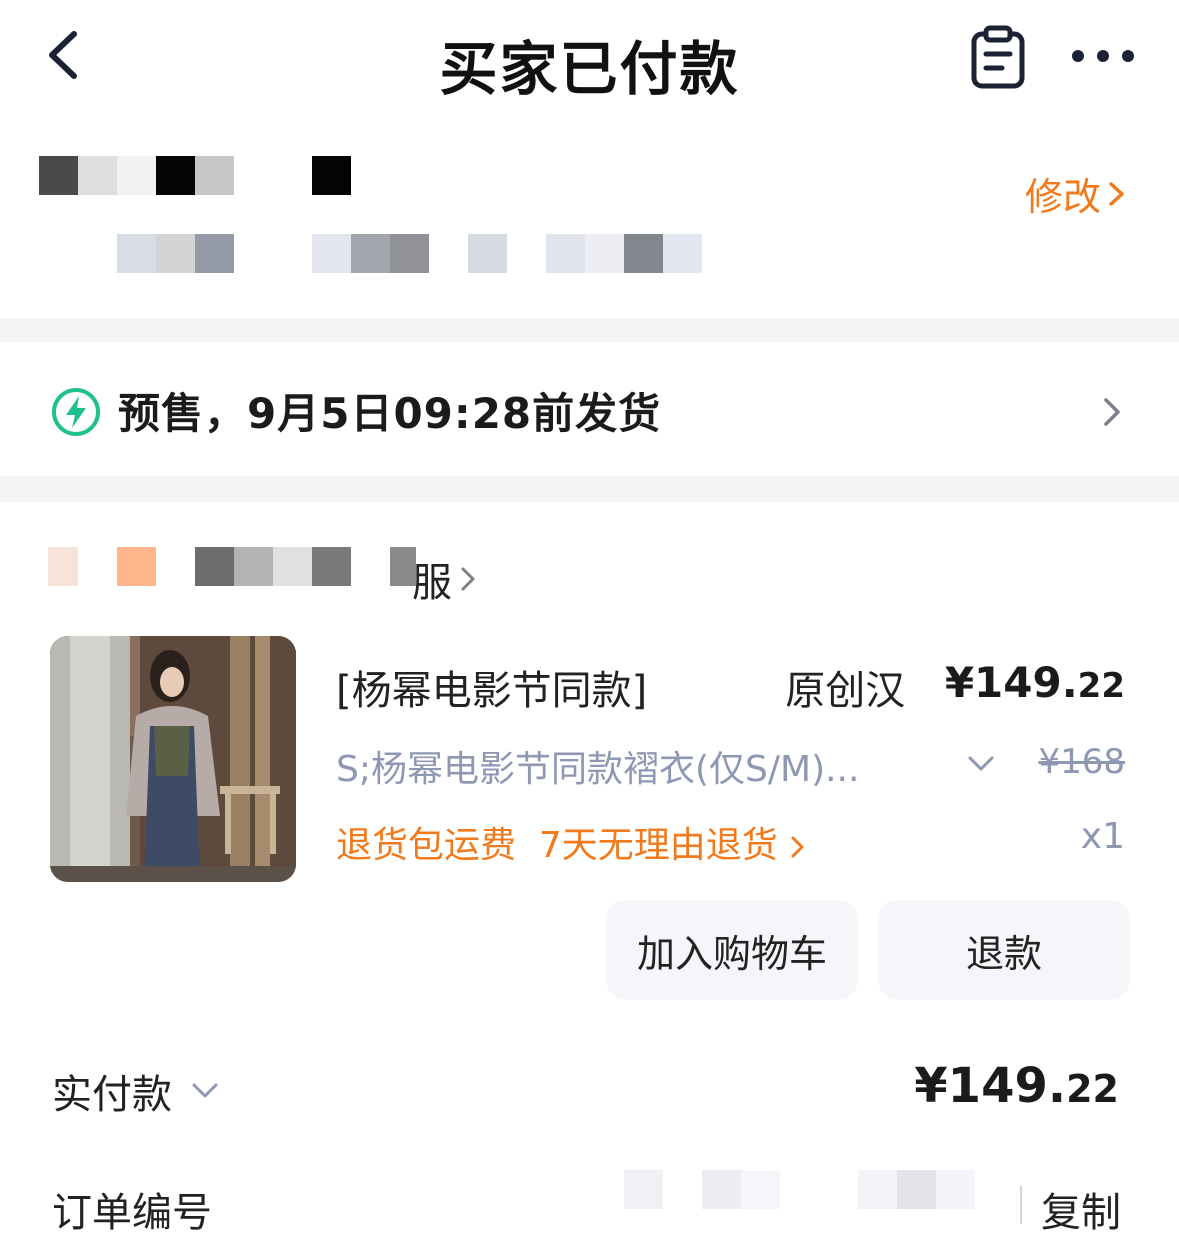 The width and height of the screenshot is (1179, 1248). I want to click on presale-text: 预售，9月5日09:28前发货, so click(390, 413).